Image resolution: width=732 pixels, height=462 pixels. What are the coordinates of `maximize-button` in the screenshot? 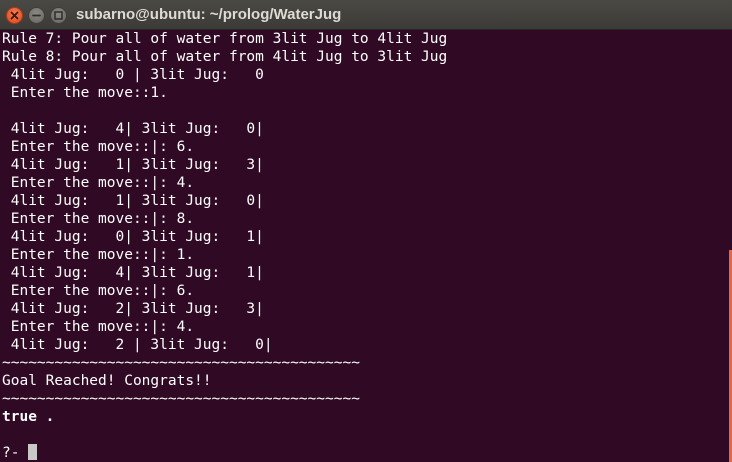 It's located at (58, 15).